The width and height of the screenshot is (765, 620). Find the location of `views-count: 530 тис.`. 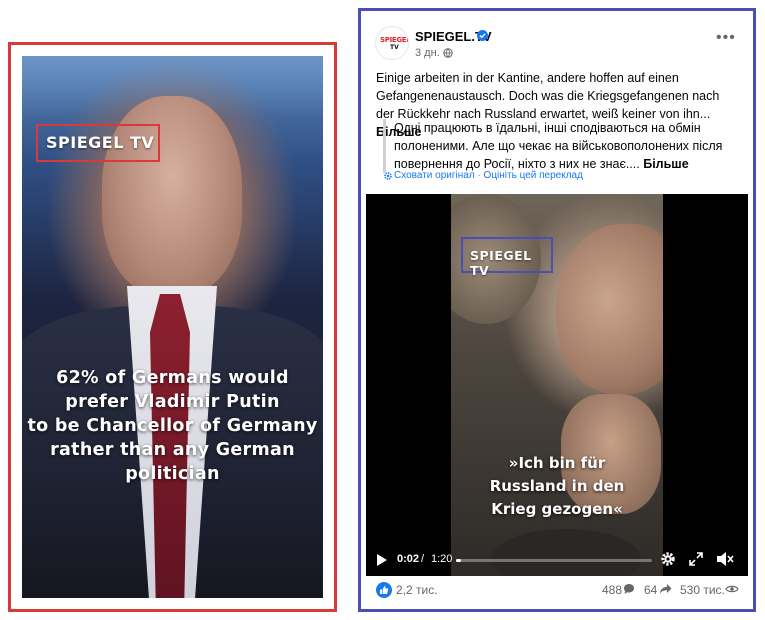

views-count: 530 тис. is located at coordinates (702, 590).